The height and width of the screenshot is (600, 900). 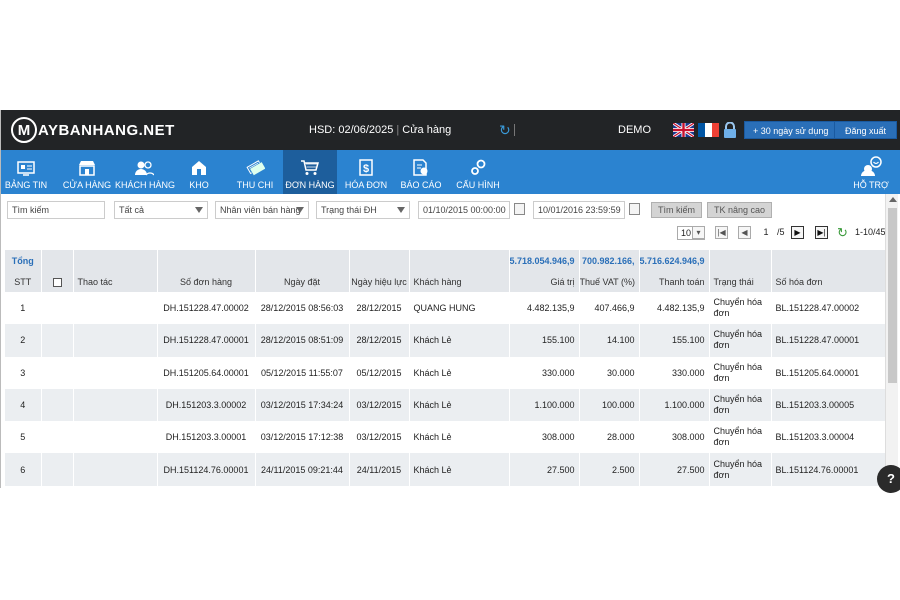 I want to click on support-icon, so click(x=871, y=163).